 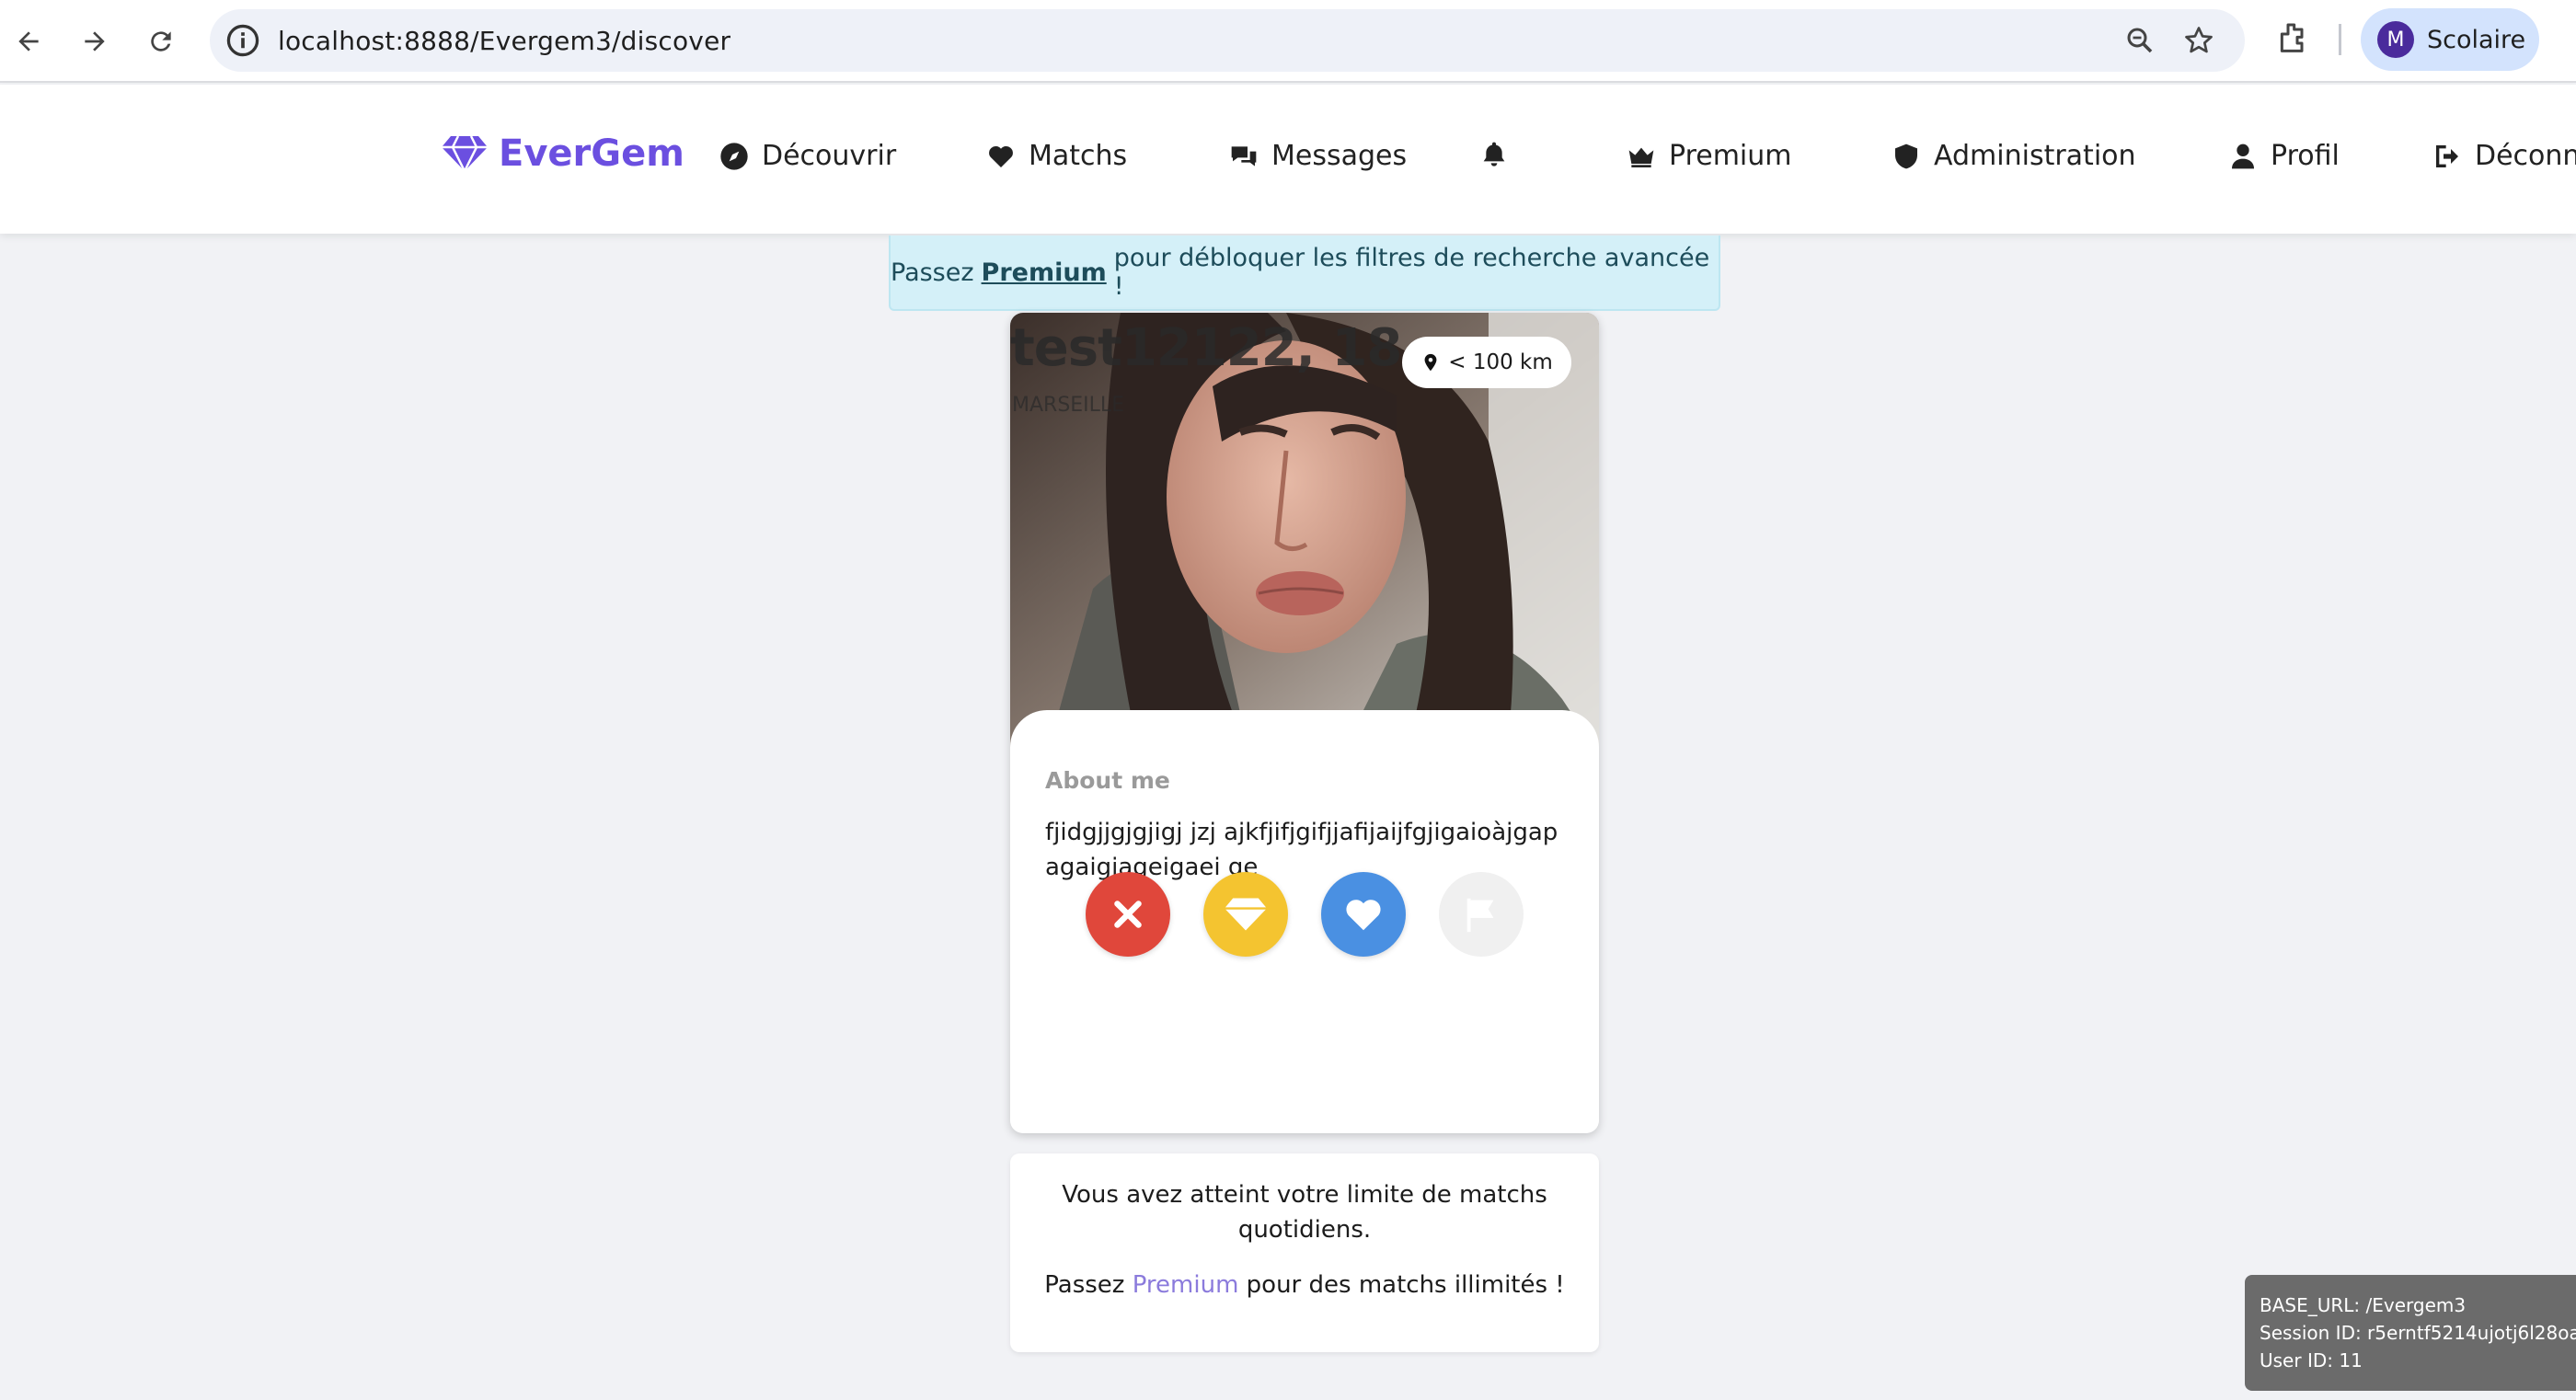 I want to click on shield-icon, so click(x=1906, y=155).